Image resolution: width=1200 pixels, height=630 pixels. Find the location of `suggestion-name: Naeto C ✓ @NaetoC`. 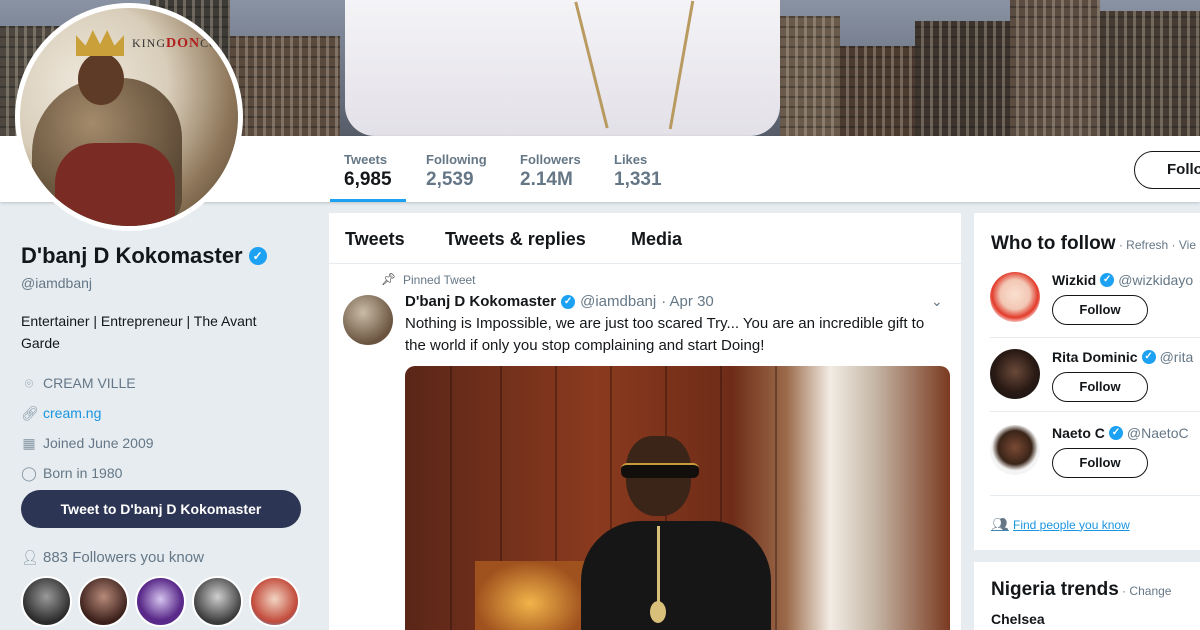

suggestion-name: Naeto C ✓ @NaetoC is located at coordinates (1120, 433).